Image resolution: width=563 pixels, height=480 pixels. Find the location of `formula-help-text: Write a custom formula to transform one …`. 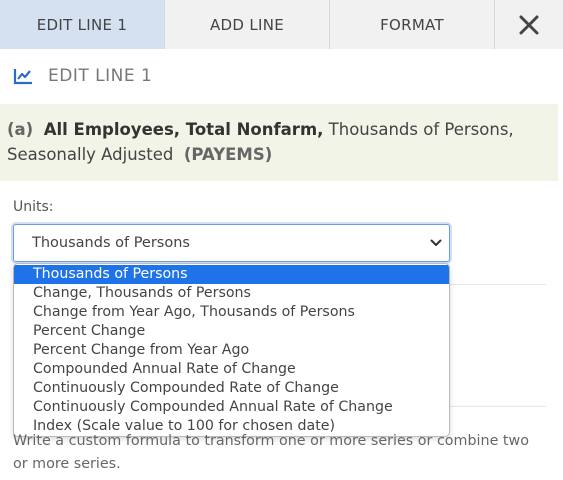

formula-help-text: Write a custom formula to transform one … is located at coordinates (271, 452).